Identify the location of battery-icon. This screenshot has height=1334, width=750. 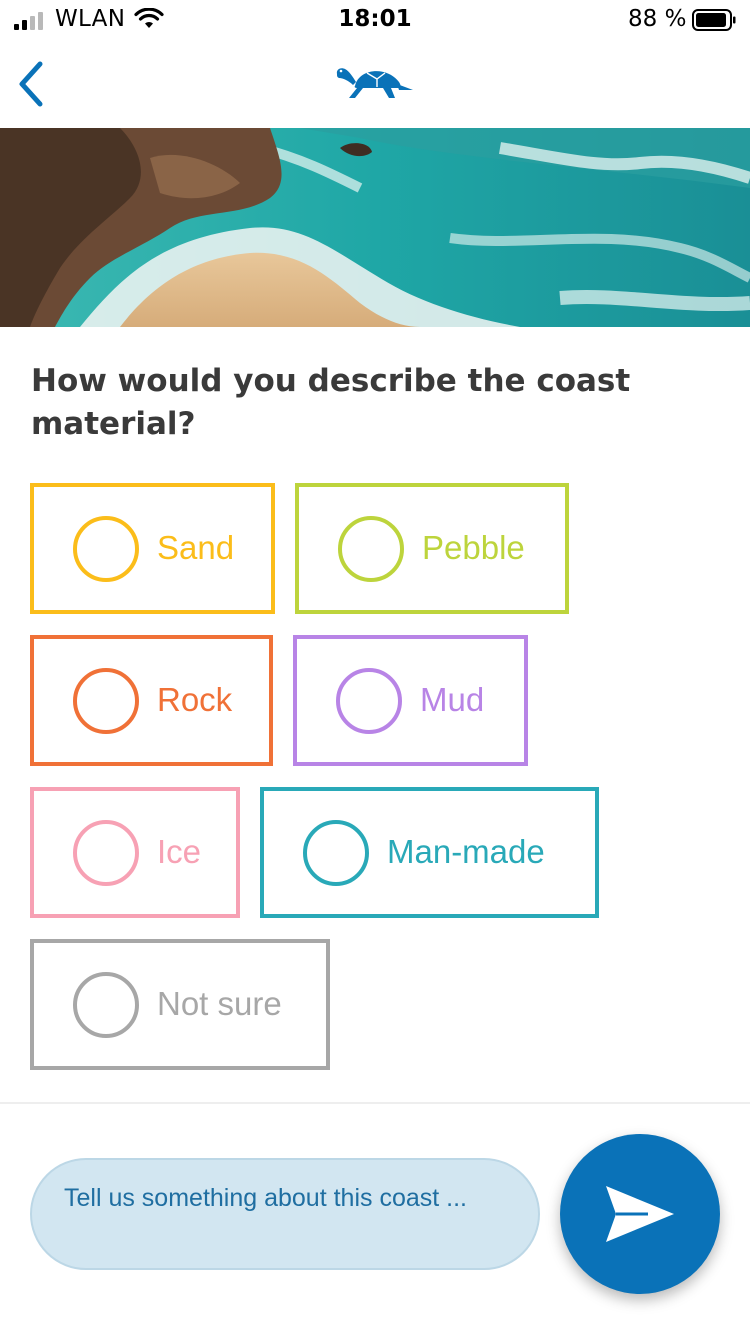
(714, 20).